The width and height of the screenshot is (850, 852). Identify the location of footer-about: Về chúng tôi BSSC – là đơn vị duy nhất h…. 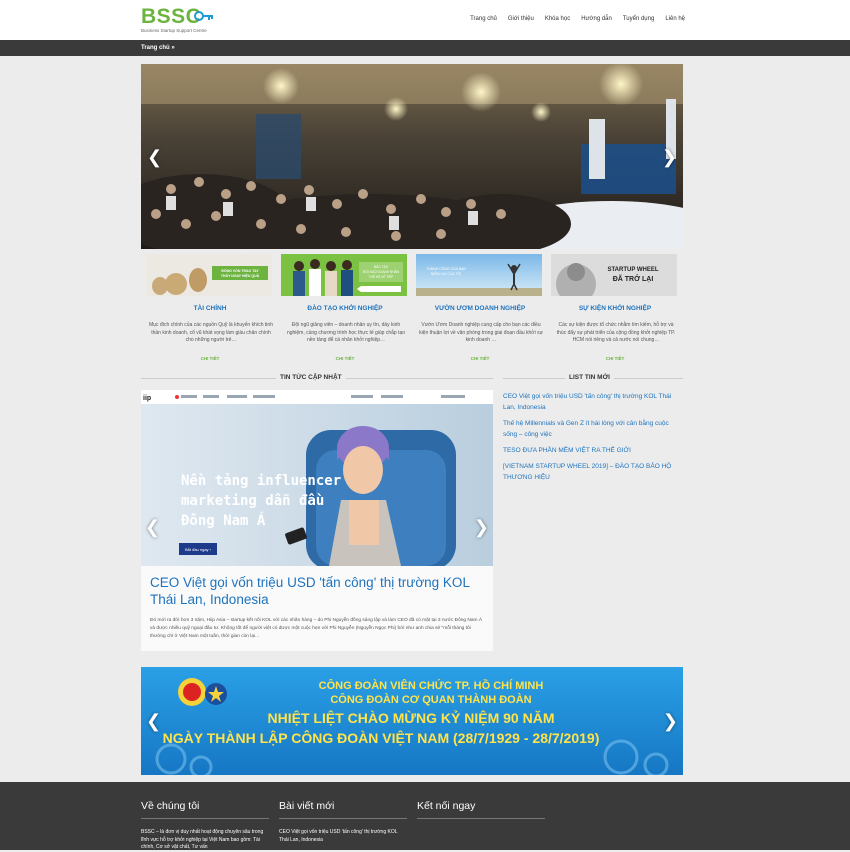
(205, 826).